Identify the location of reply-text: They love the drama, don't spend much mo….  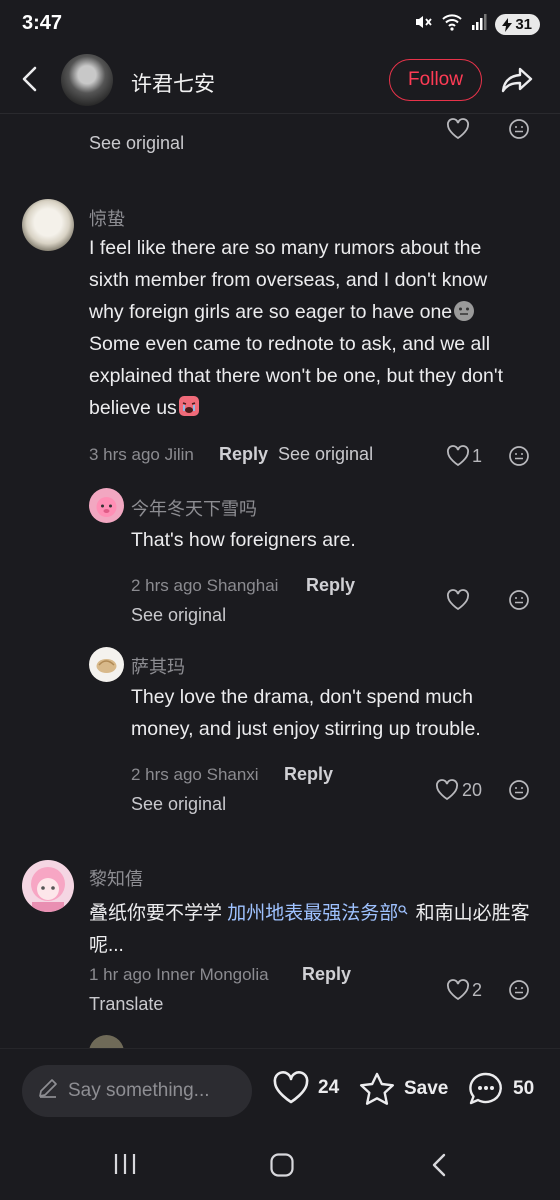
(341, 713).